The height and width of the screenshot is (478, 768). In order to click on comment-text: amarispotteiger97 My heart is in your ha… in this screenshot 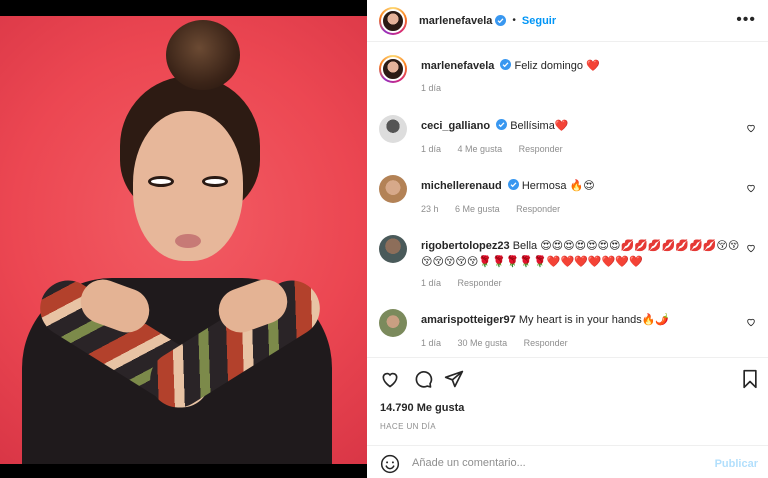, I will do `click(582, 320)`.